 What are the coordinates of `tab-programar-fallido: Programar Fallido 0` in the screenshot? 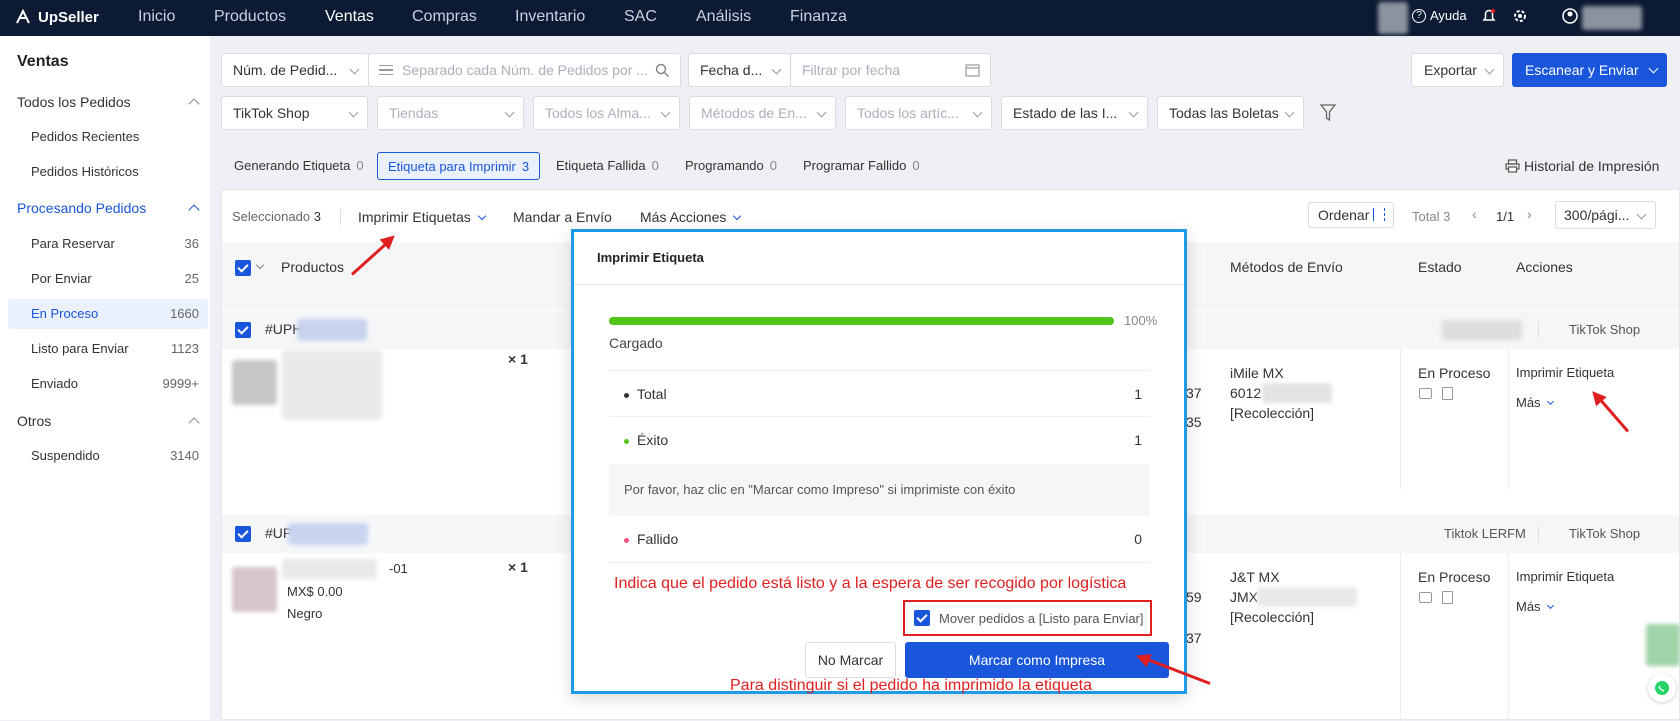 It's located at (861, 166).